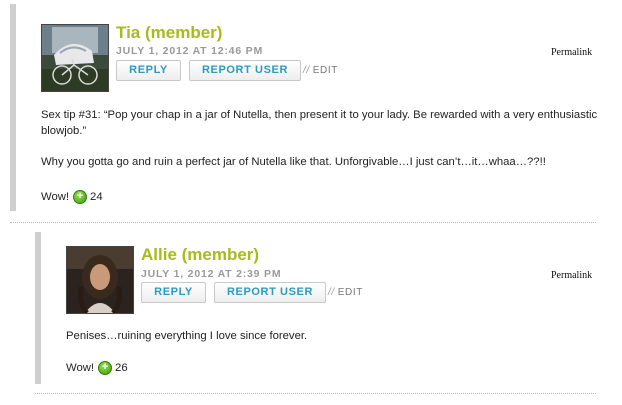 The width and height of the screenshot is (622, 405). Describe the element at coordinates (38, 308) in the screenshot. I see `thread-bar` at that location.